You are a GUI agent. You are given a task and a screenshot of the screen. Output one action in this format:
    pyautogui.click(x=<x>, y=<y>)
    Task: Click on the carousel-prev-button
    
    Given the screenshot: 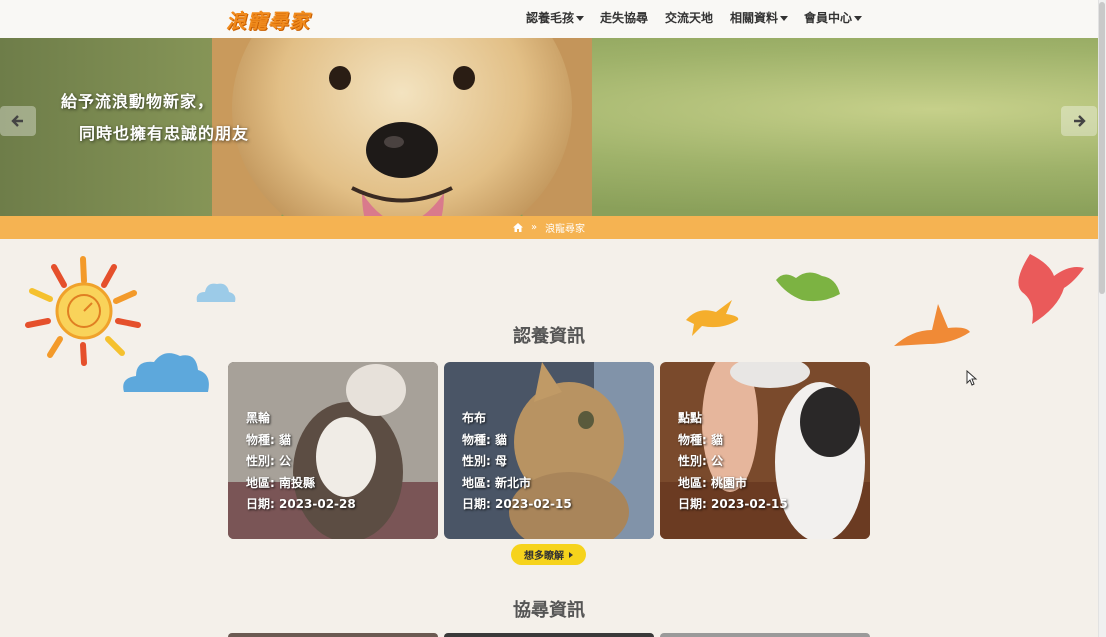 What is the action you would take?
    pyautogui.click(x=18, y=121)
    